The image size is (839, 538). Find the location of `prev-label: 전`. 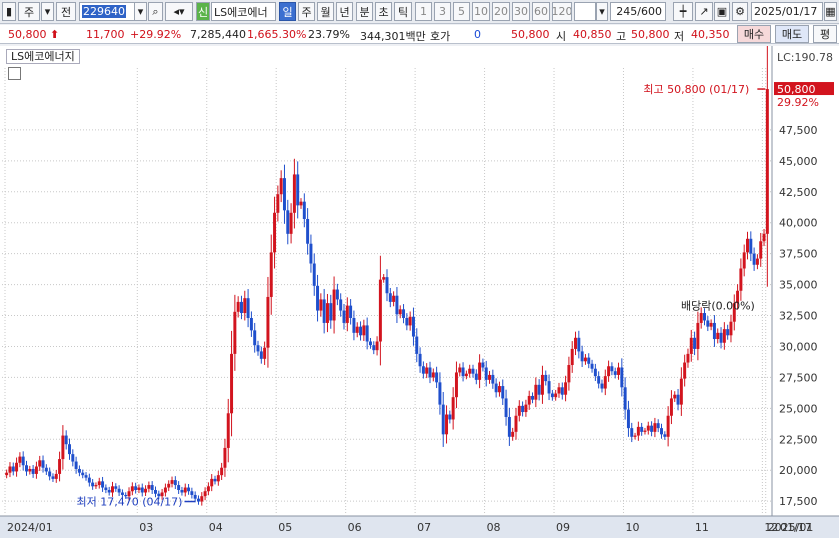

prev-label: 전 is located at coordinates (66, 12).